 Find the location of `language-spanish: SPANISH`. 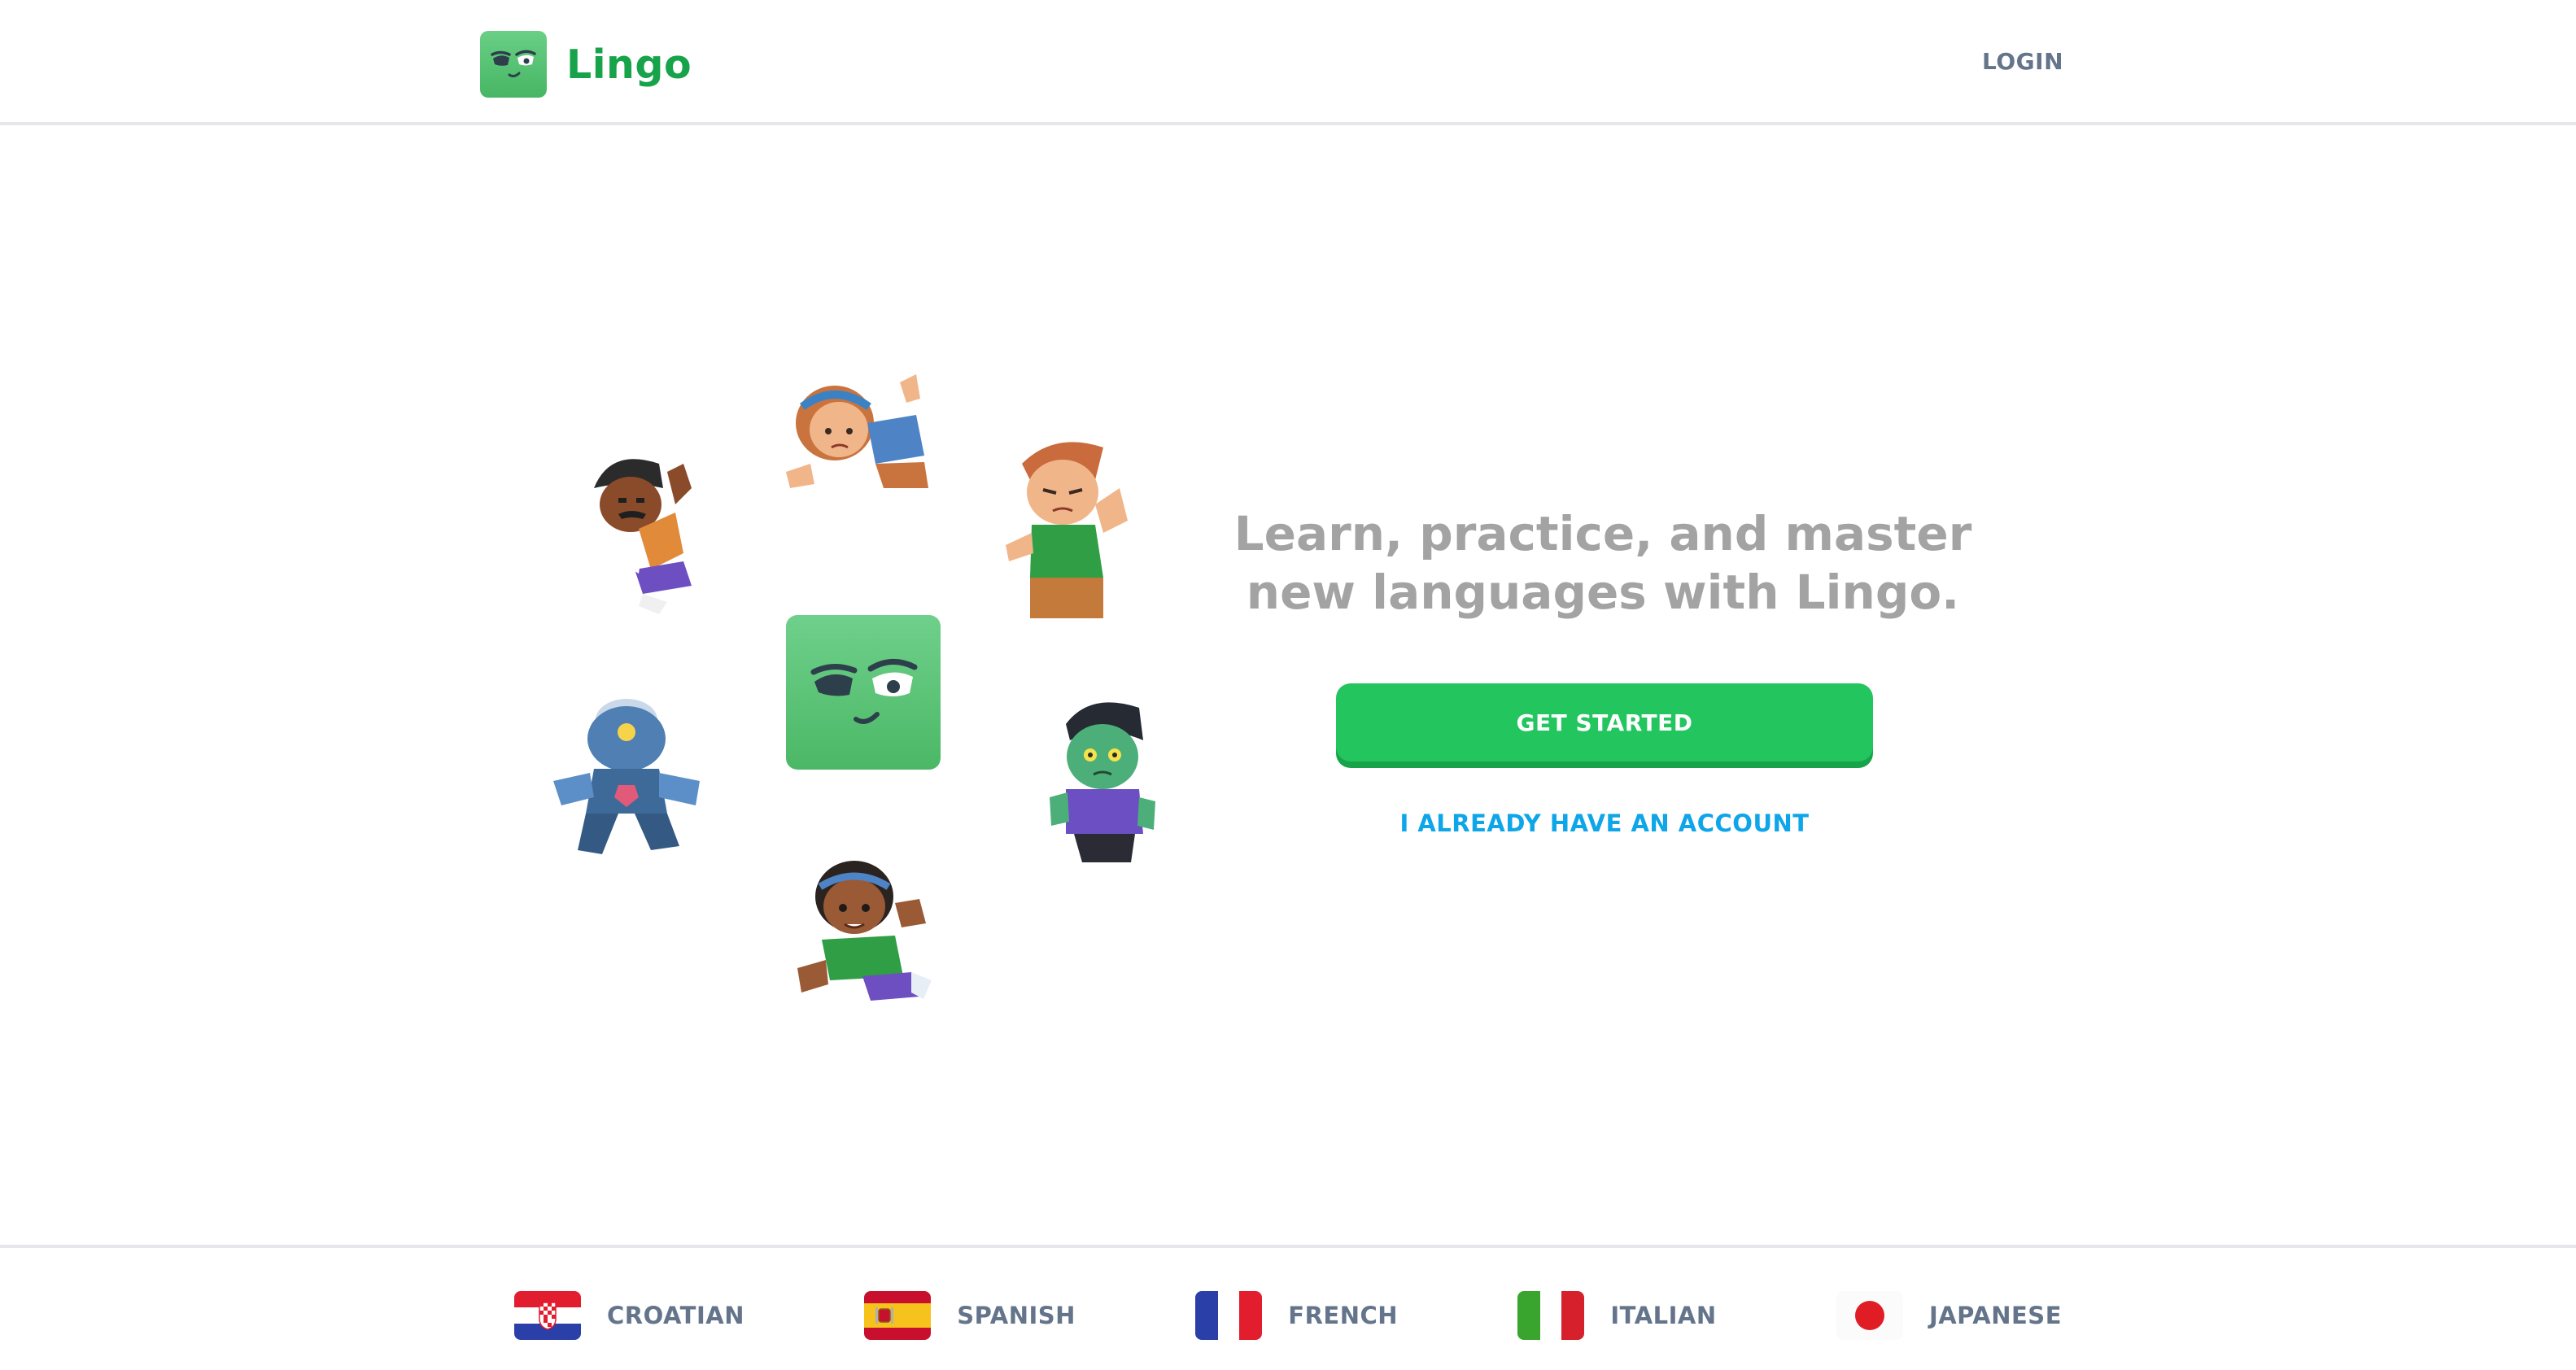

language-spanish: SPANISH is located at coordinates (969, 1315).